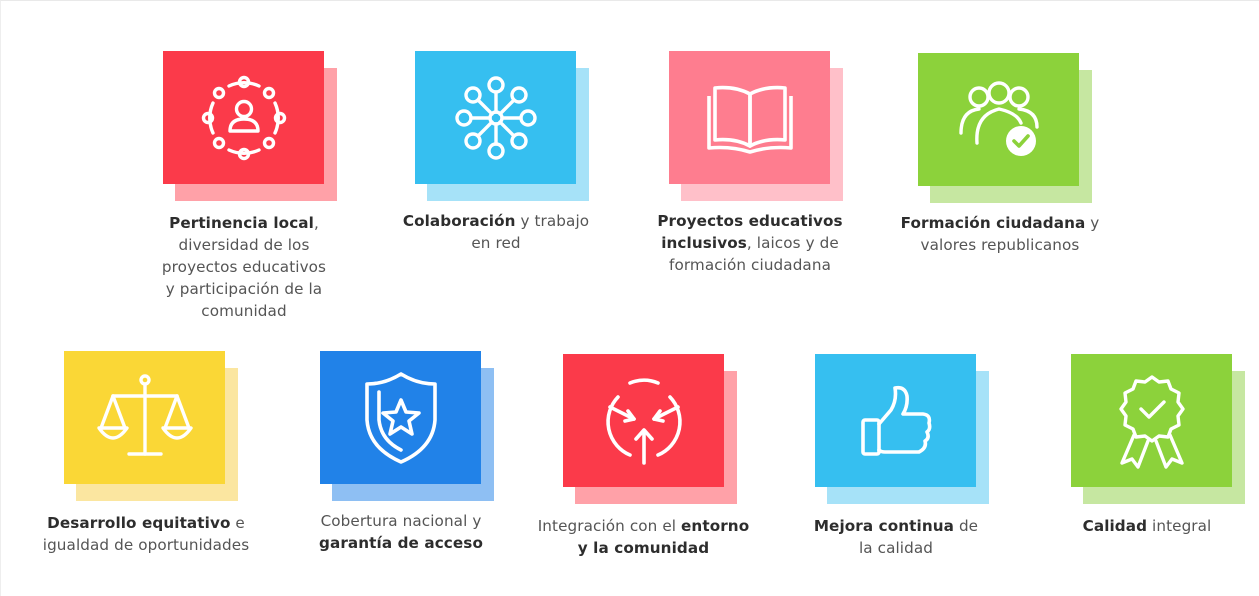 This screenshot has height=596, width=1259. What do you see at coordinates (896, 537) in the screenshot?
I see `caption-mejora-continua: Mejora continua de la calidad` at bounding box center [896, 537].